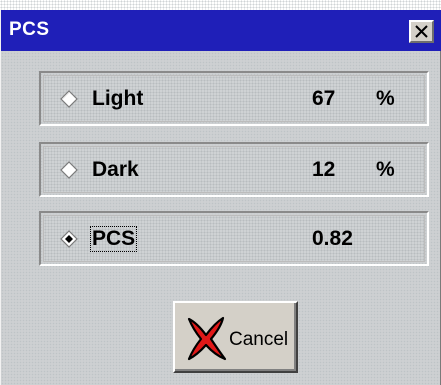 The height and width of the screenshot is (385, 441). Describe the element at coordinates (69, 238) in the screenshot. I see `radio-diamond-selected-icon` at that location.